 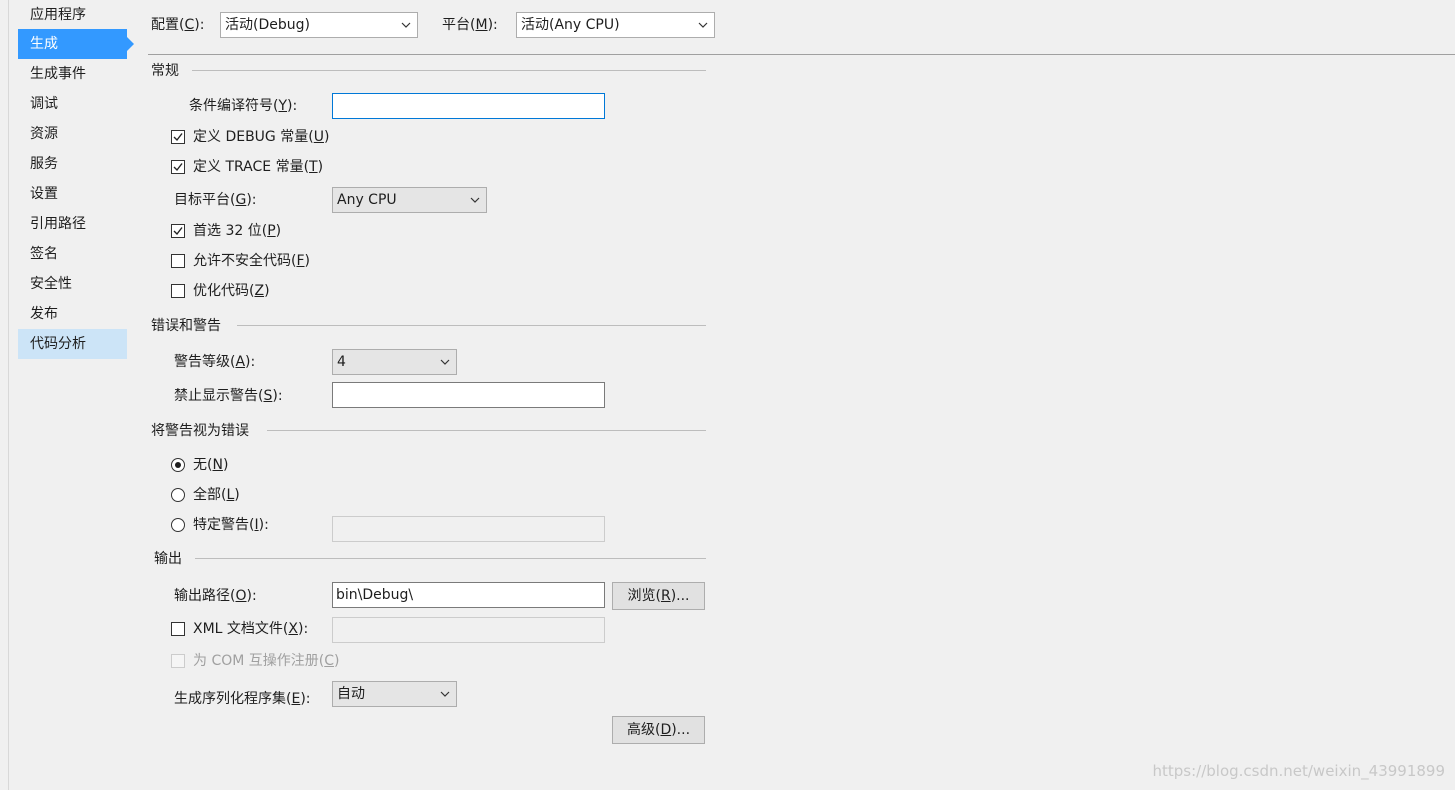 What do you see at coordinates (72, 164) in the screenshot?
I see `sidebar-item-services: 服务` at bounding box center [72, 164].